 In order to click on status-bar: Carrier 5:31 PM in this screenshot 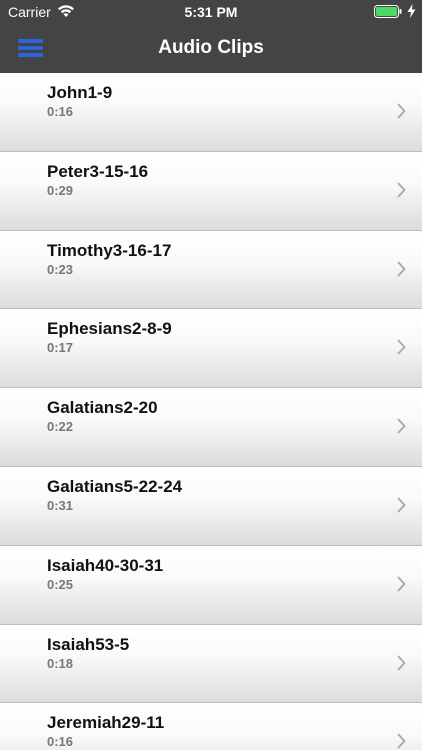, I will do `click(211, 12)`.